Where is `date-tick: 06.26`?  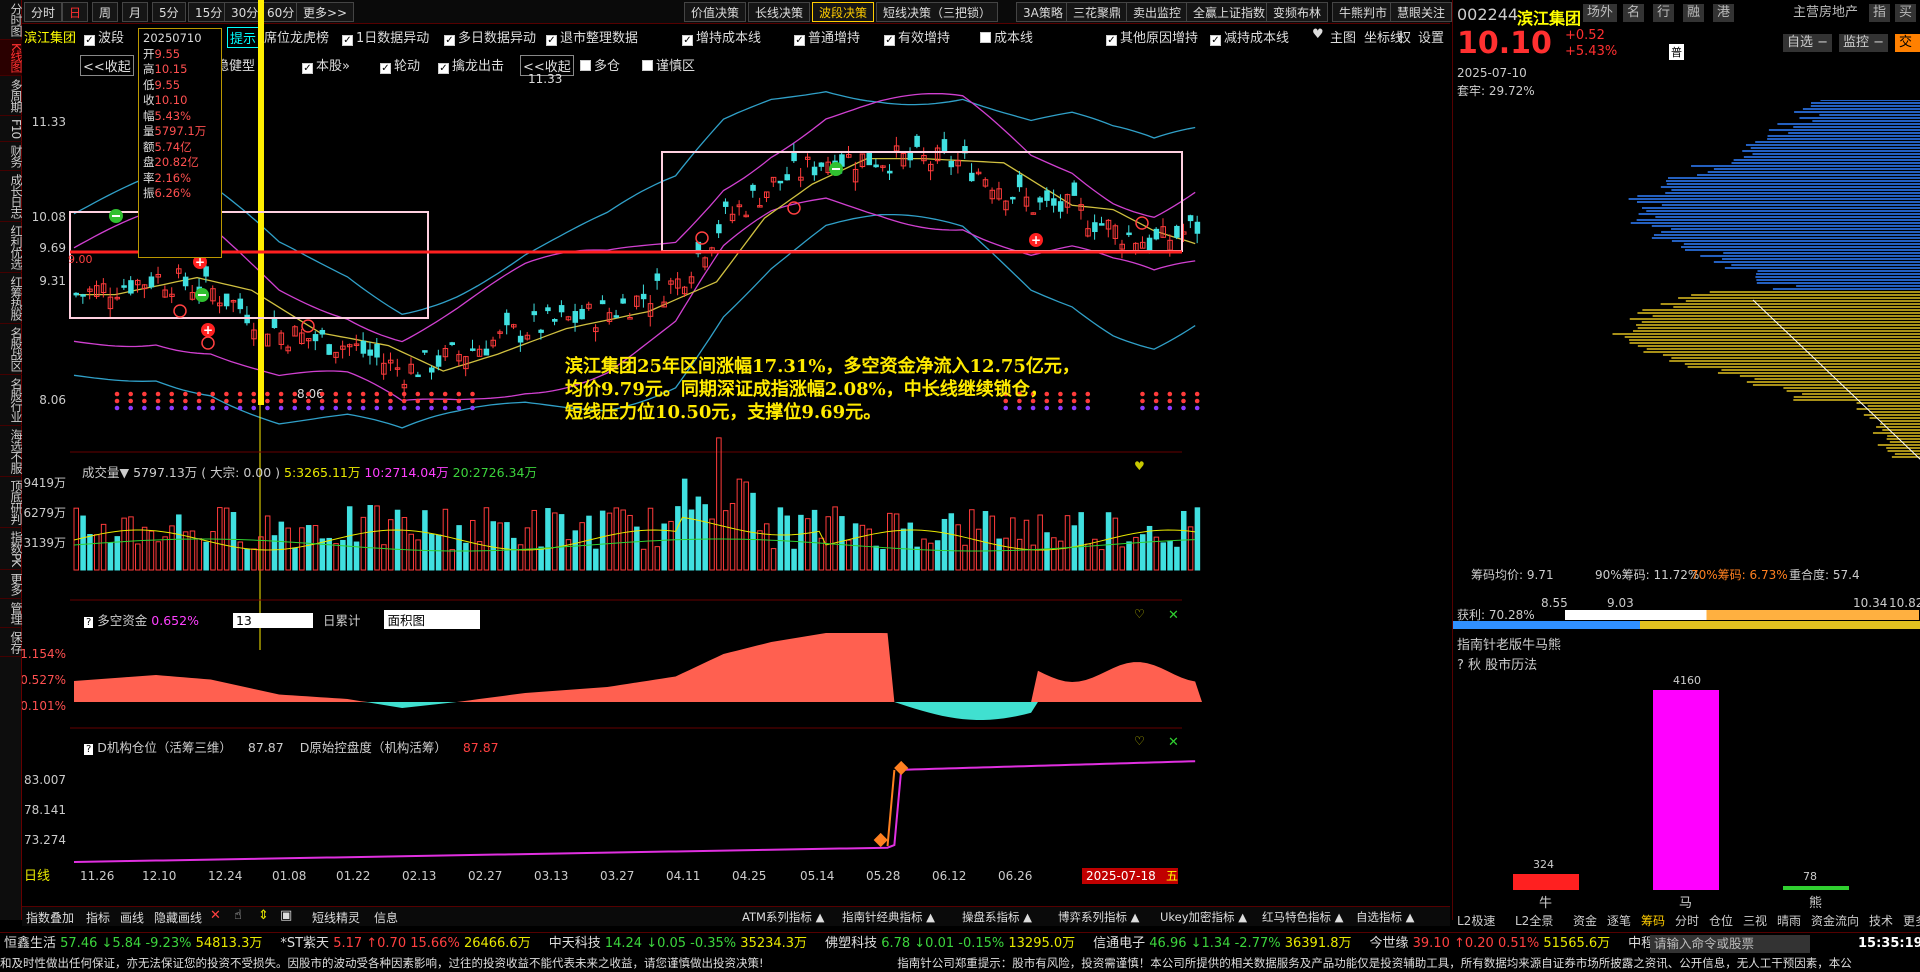 date-tick: 06.26 is located at coordinates (1015, 876).